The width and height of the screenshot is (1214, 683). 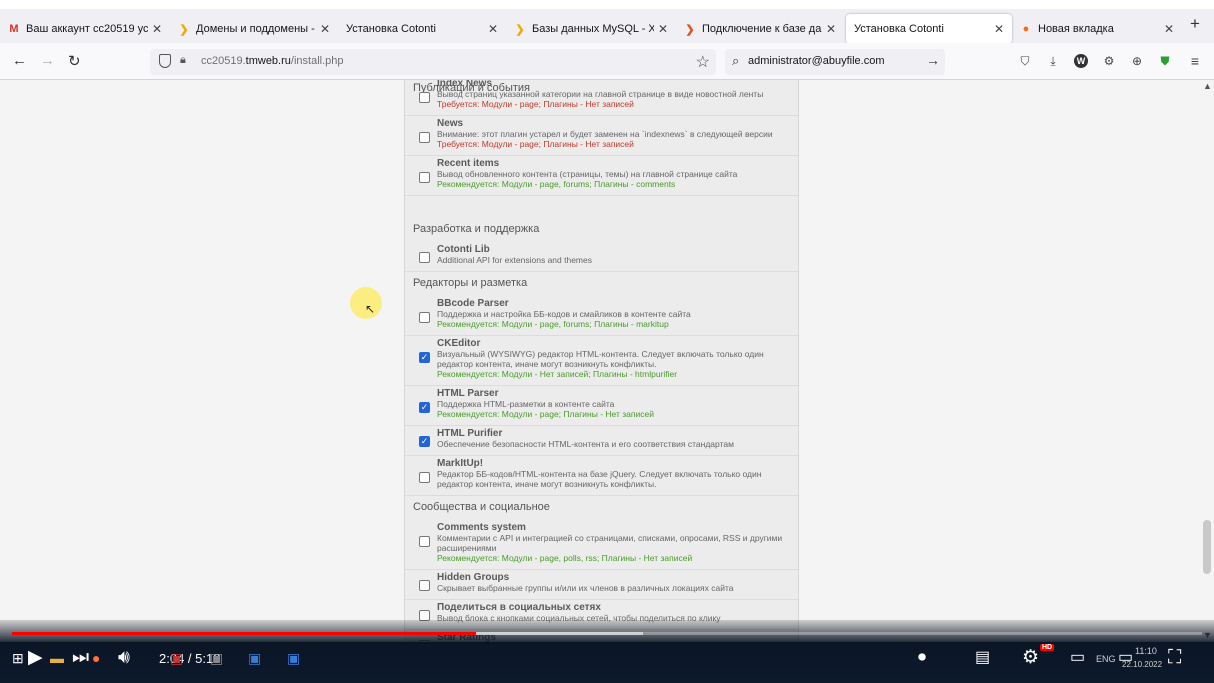 What do you see at coordinates (1109, 61) in the screenshot?
I see `extension-icon: ⚙` at bounding box center [1109, 61].